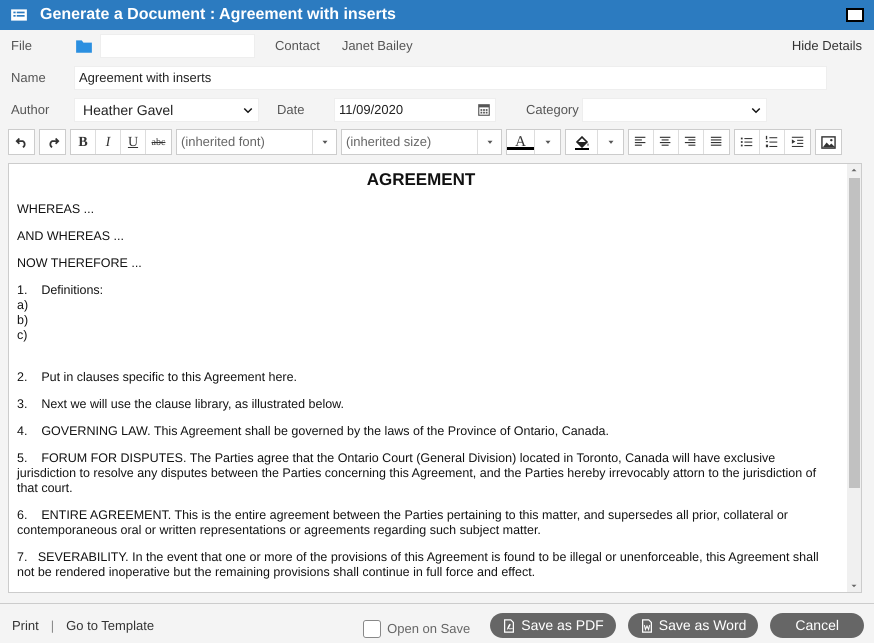 This screenshot has width=874, height=643. Describe the element at coordinates (450, 78) in the screenshot. I see `name-field: Agreement with inserts` at that location.